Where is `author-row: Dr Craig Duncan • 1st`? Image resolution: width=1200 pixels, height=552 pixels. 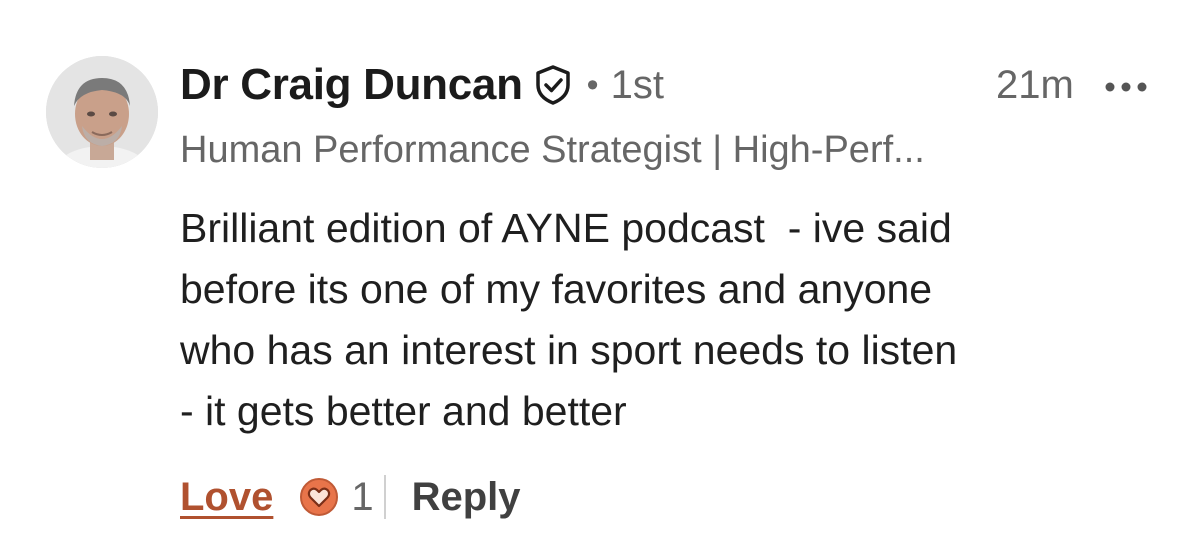
author-row: Dr Craig Duncan • 1st is located at coordinates (422, 85).